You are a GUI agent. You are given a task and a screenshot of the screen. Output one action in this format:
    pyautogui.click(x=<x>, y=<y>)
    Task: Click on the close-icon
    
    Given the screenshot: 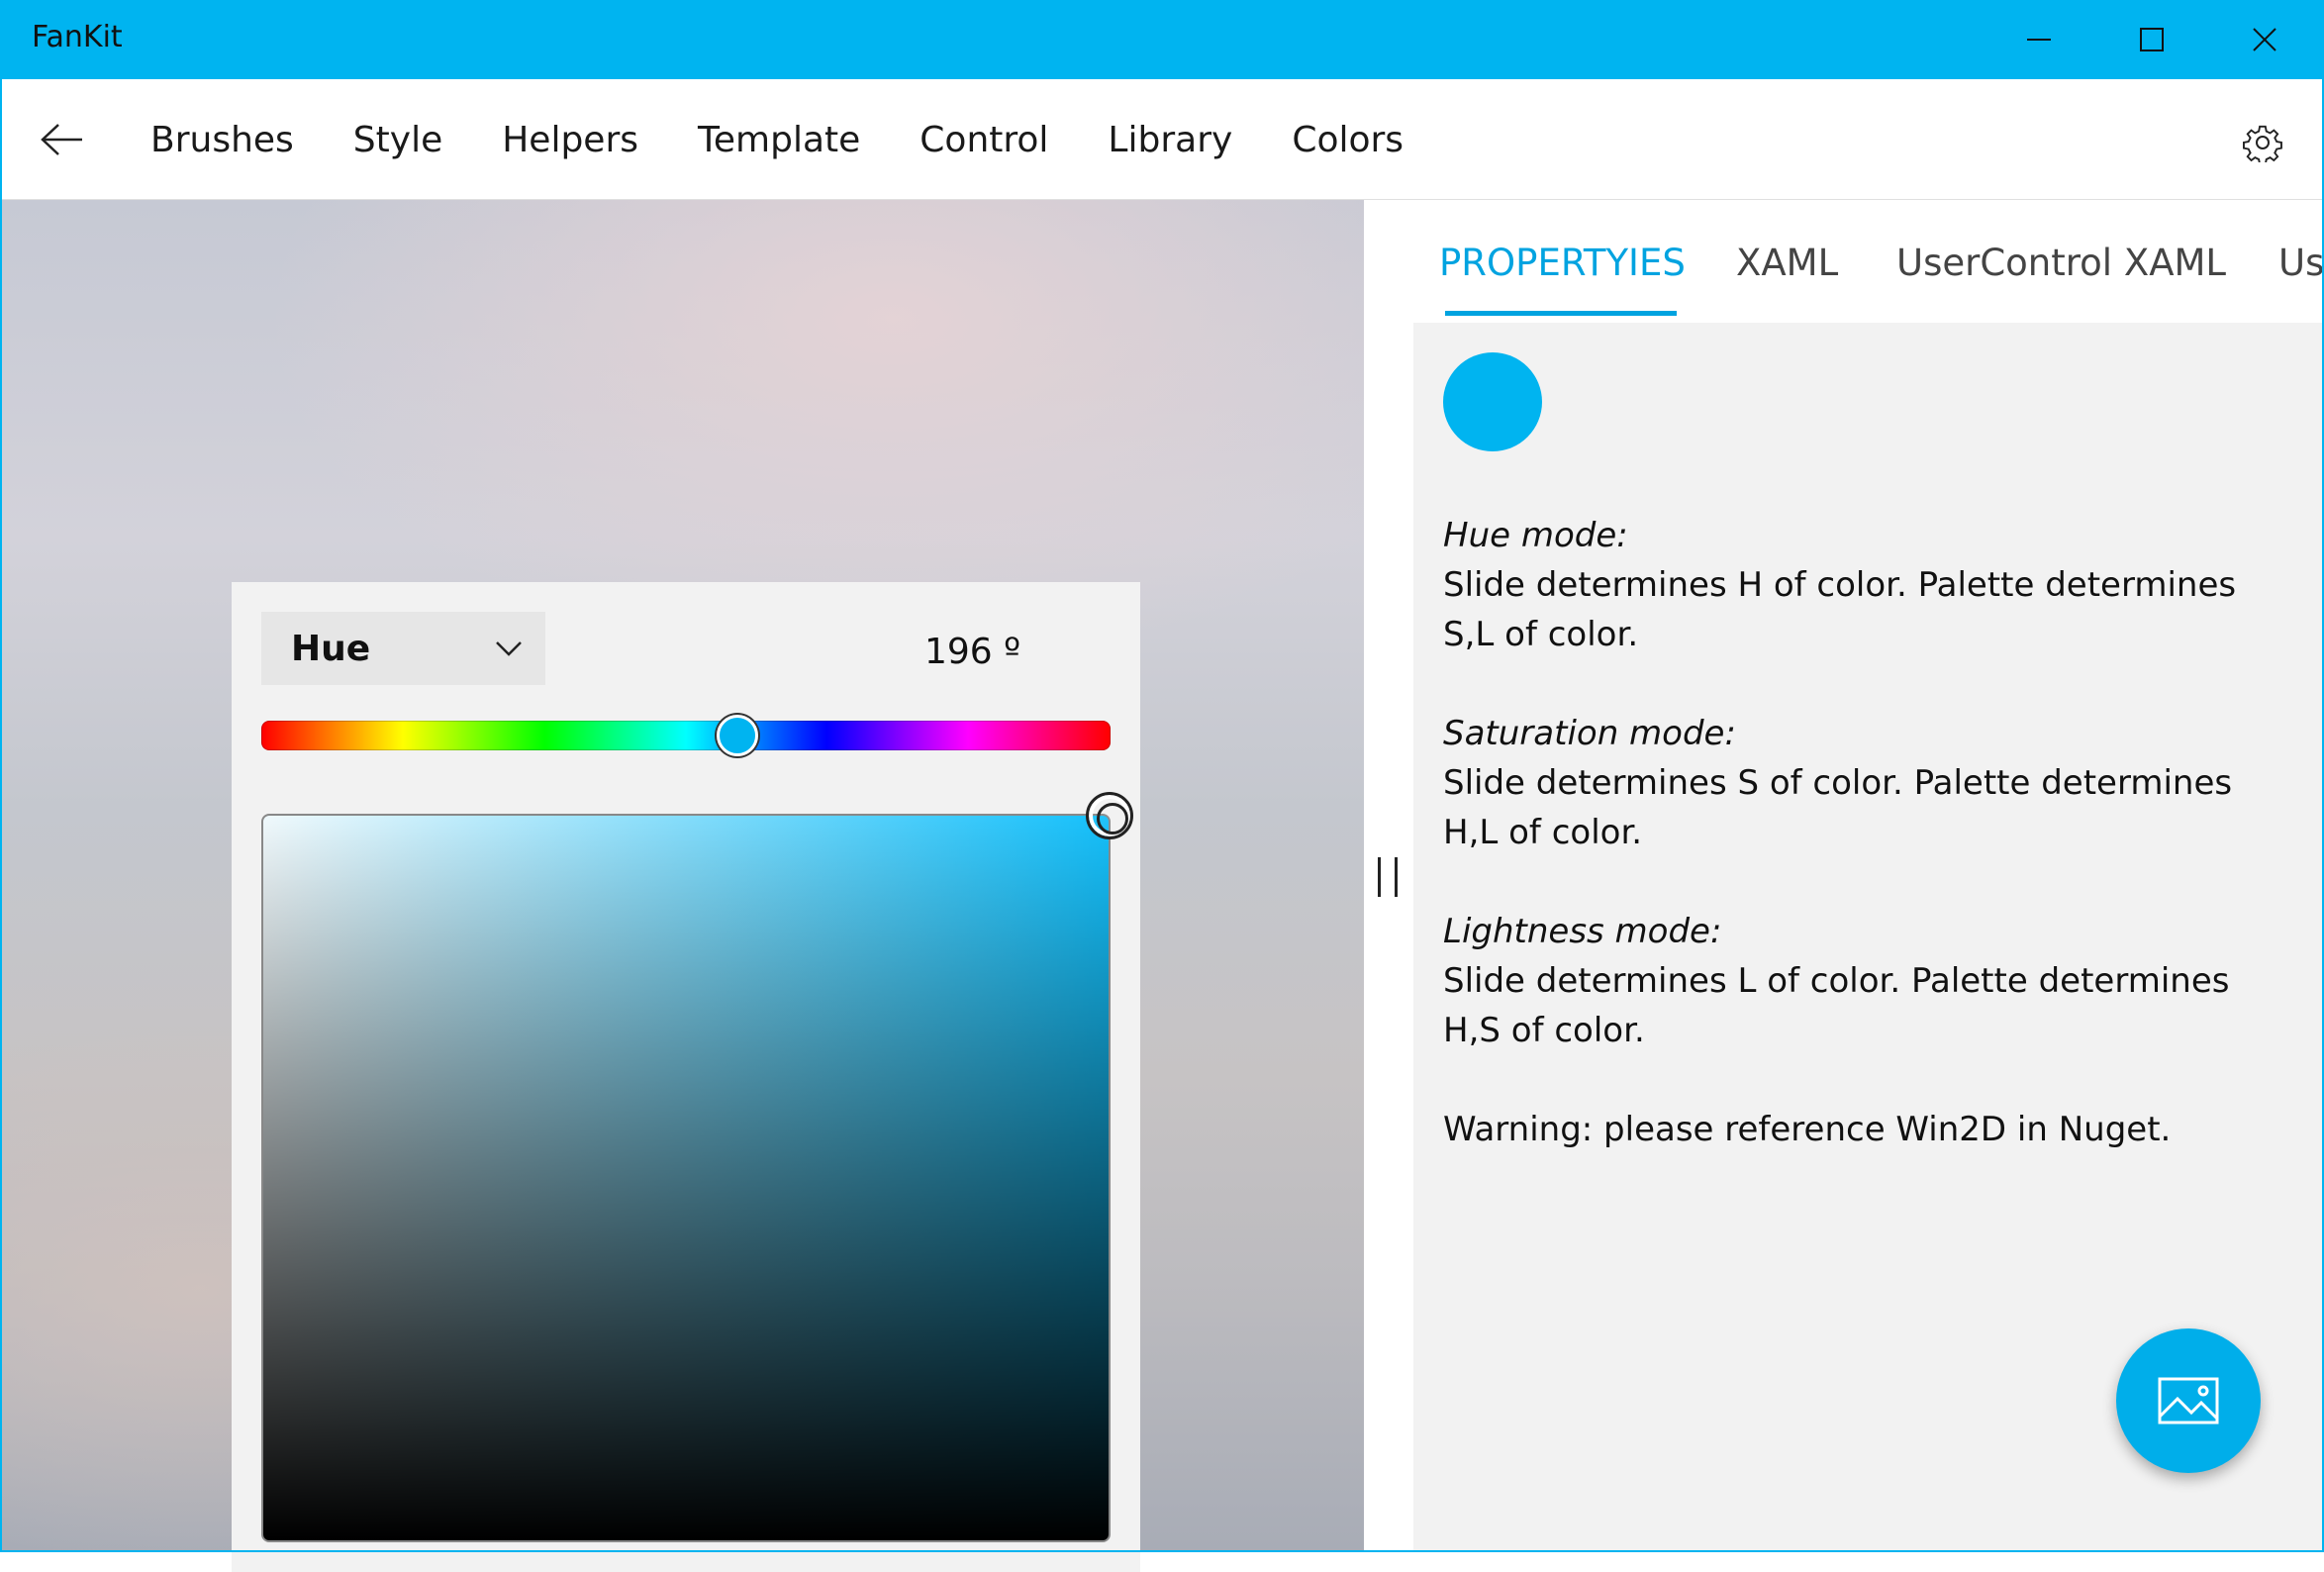 What is the action you would take?
    pyautogui.click(x=2264, y=40)
    